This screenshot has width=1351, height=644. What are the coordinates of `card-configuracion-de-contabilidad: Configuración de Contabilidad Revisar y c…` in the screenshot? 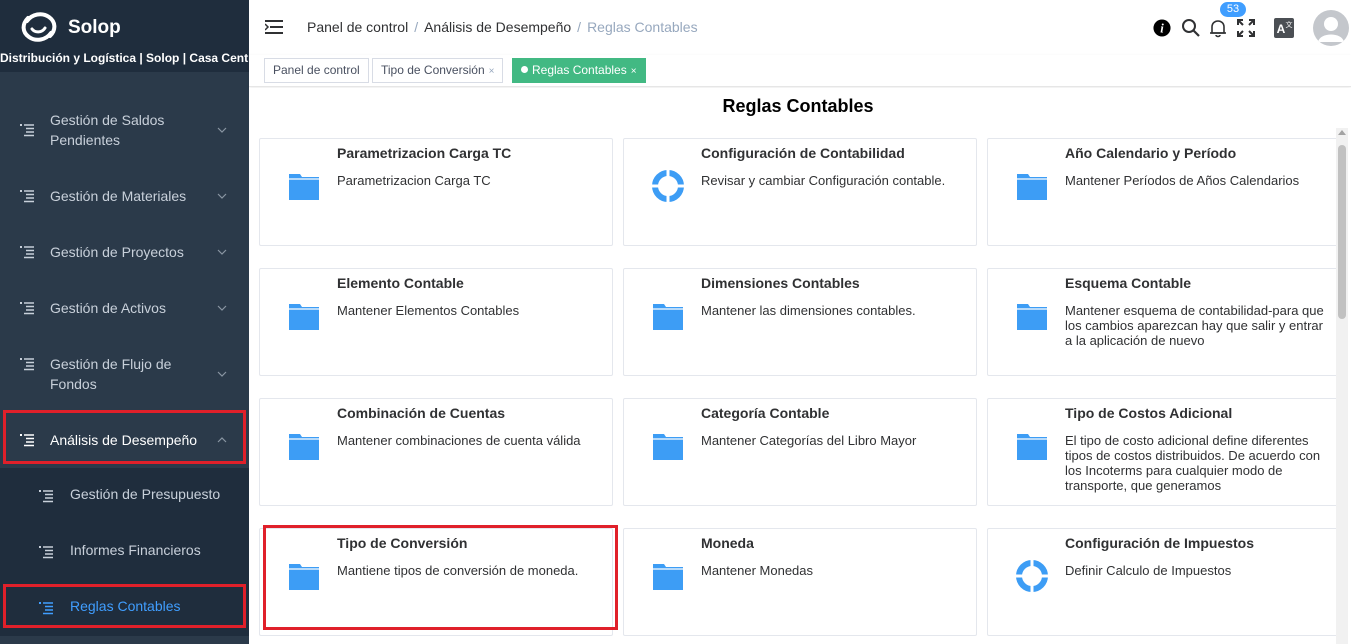 It's located at (800, 192).